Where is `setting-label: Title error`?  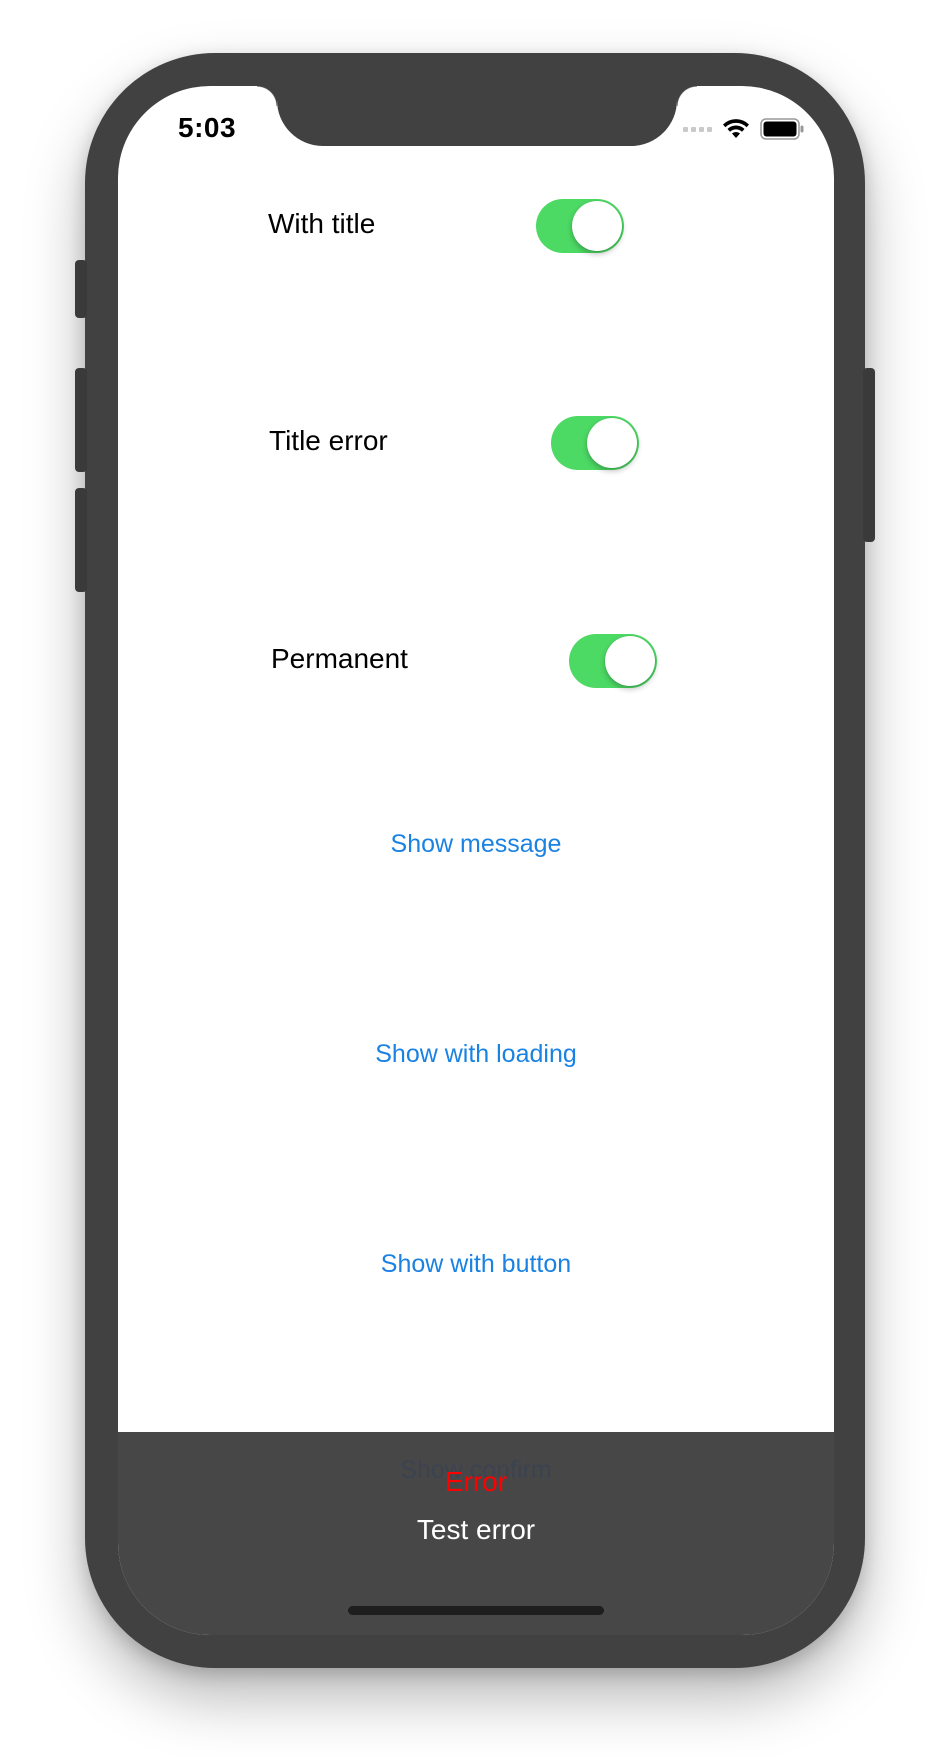
setting-label: Title error is located at coordinates (328, 440).